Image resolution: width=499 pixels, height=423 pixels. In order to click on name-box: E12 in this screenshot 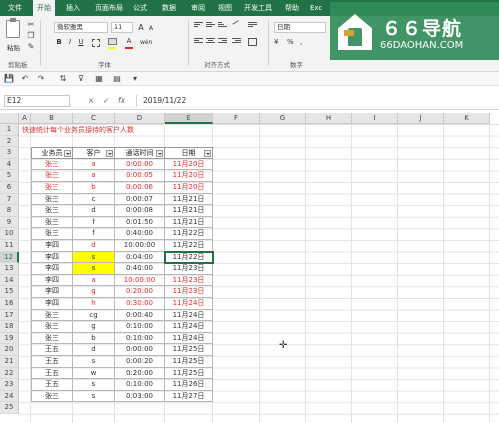, I will do `click(37, 101)`.